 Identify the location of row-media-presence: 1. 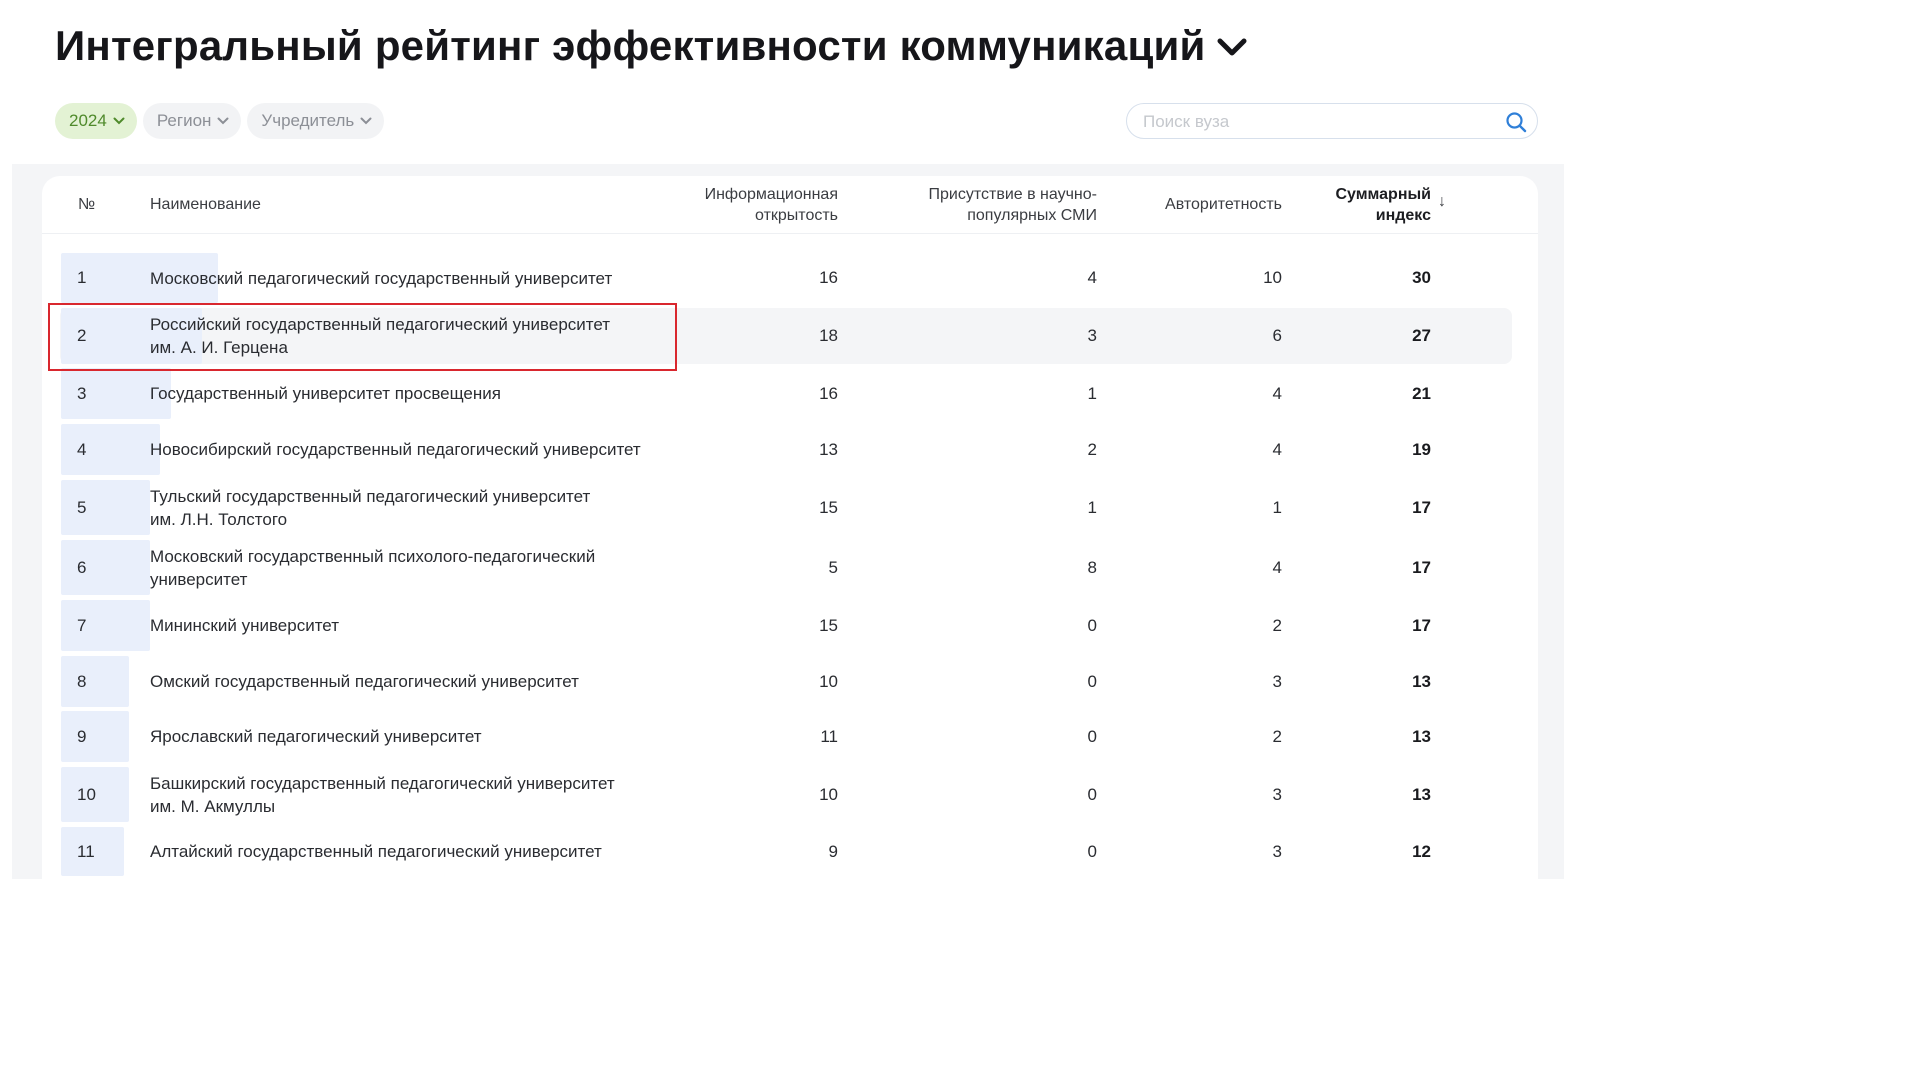
(1092, 393).